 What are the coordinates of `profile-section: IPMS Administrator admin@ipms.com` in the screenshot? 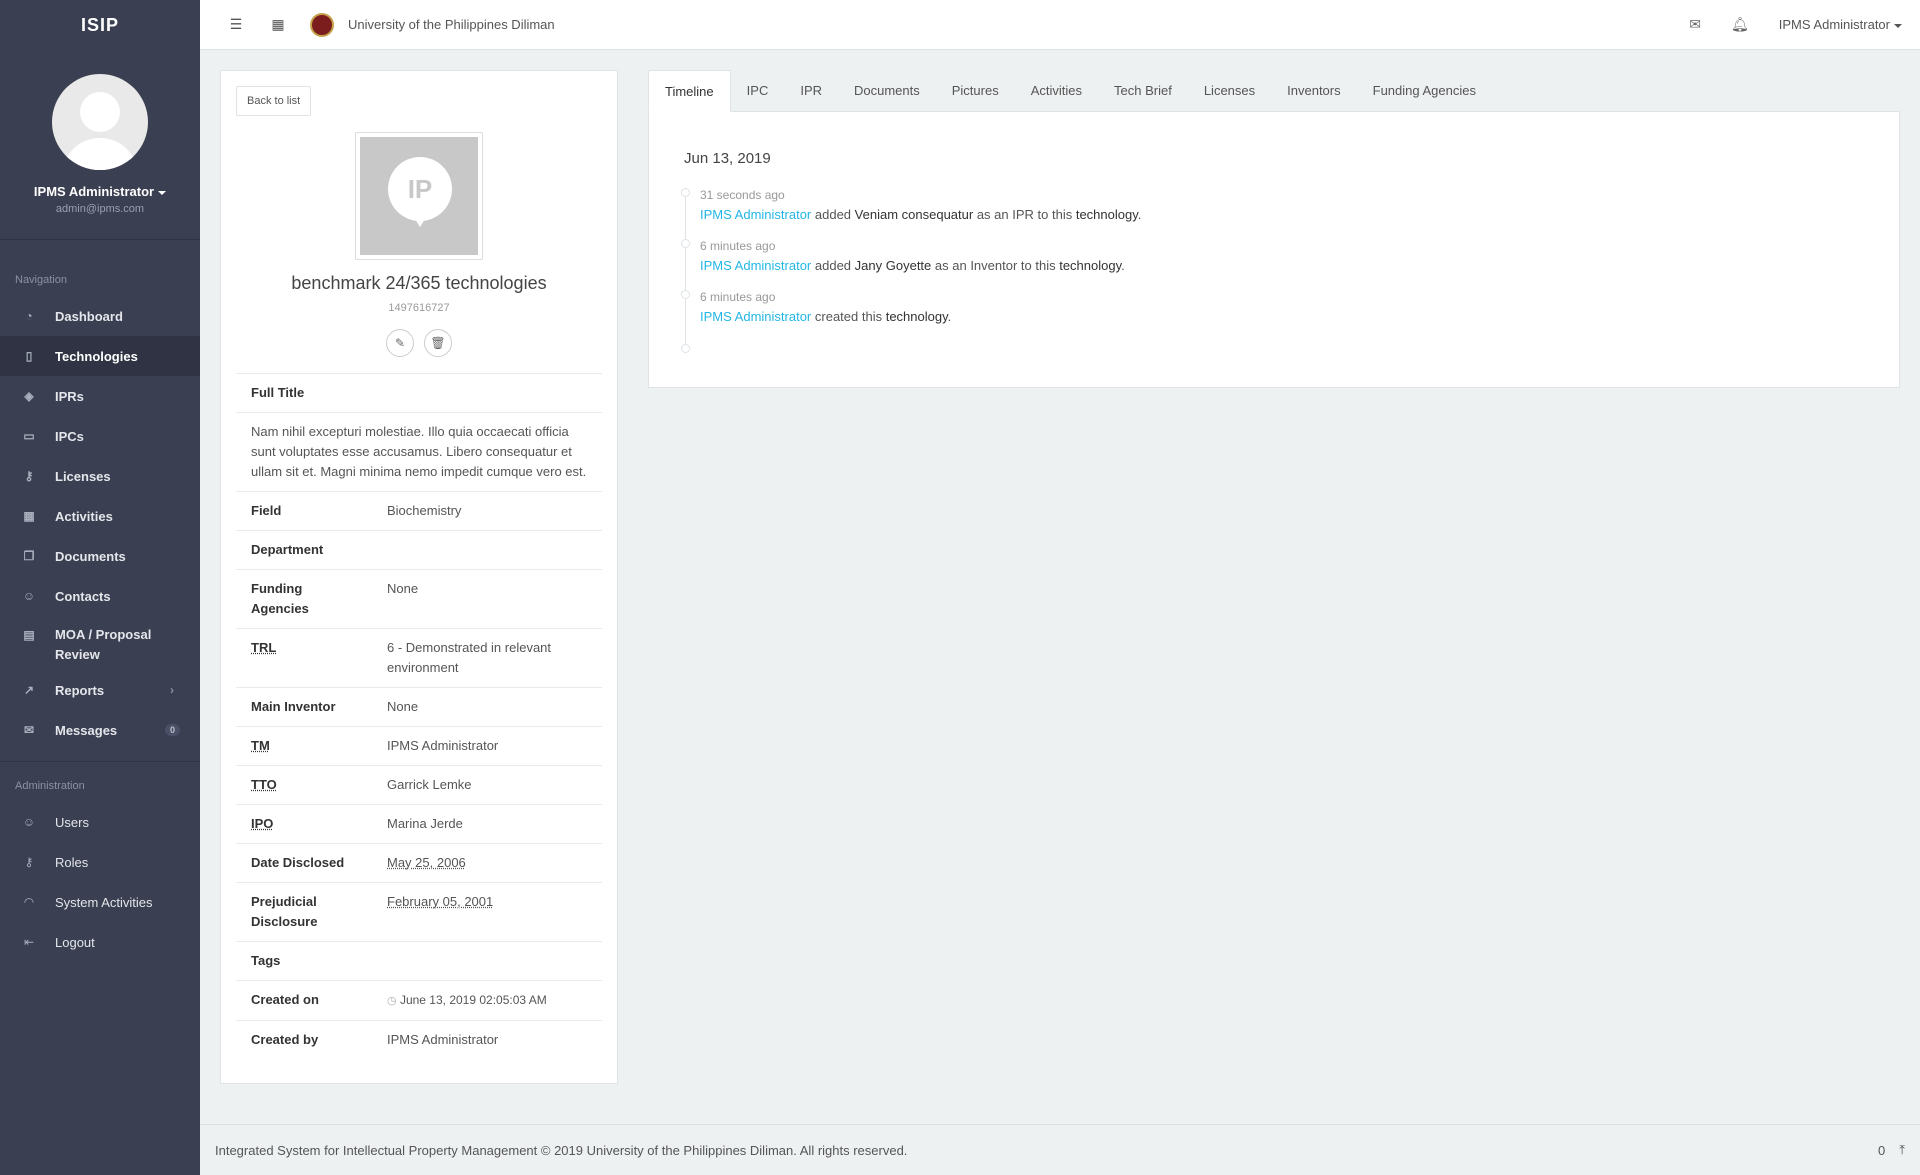 It's located at (100, 145).